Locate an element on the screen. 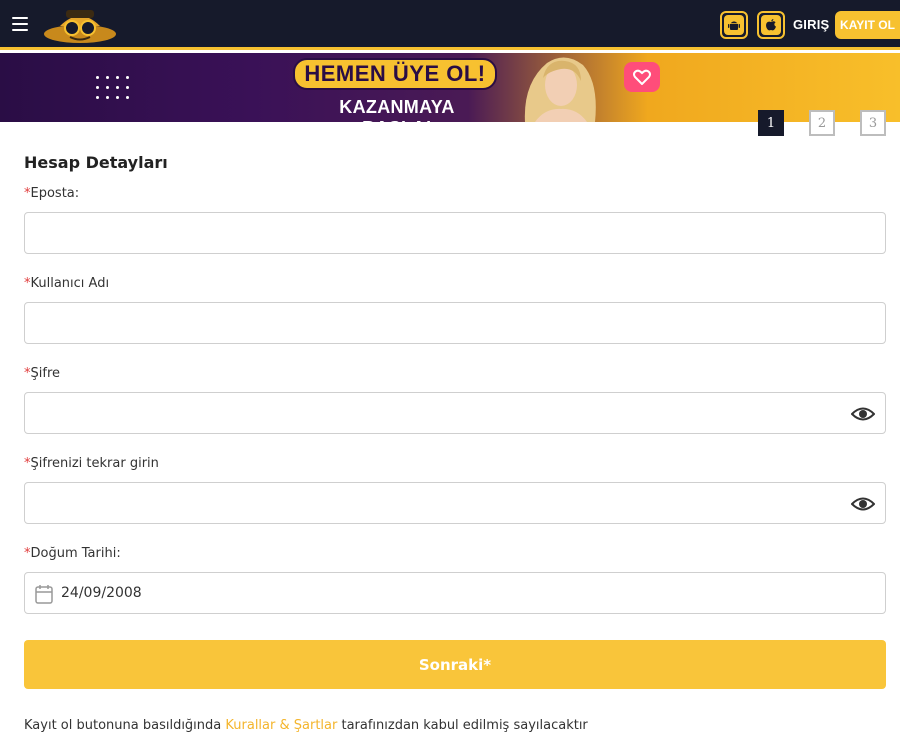 This screenshot has width=900, height=733. birthdate-field: 24/09/2008 is located at coordinates (455, 593).